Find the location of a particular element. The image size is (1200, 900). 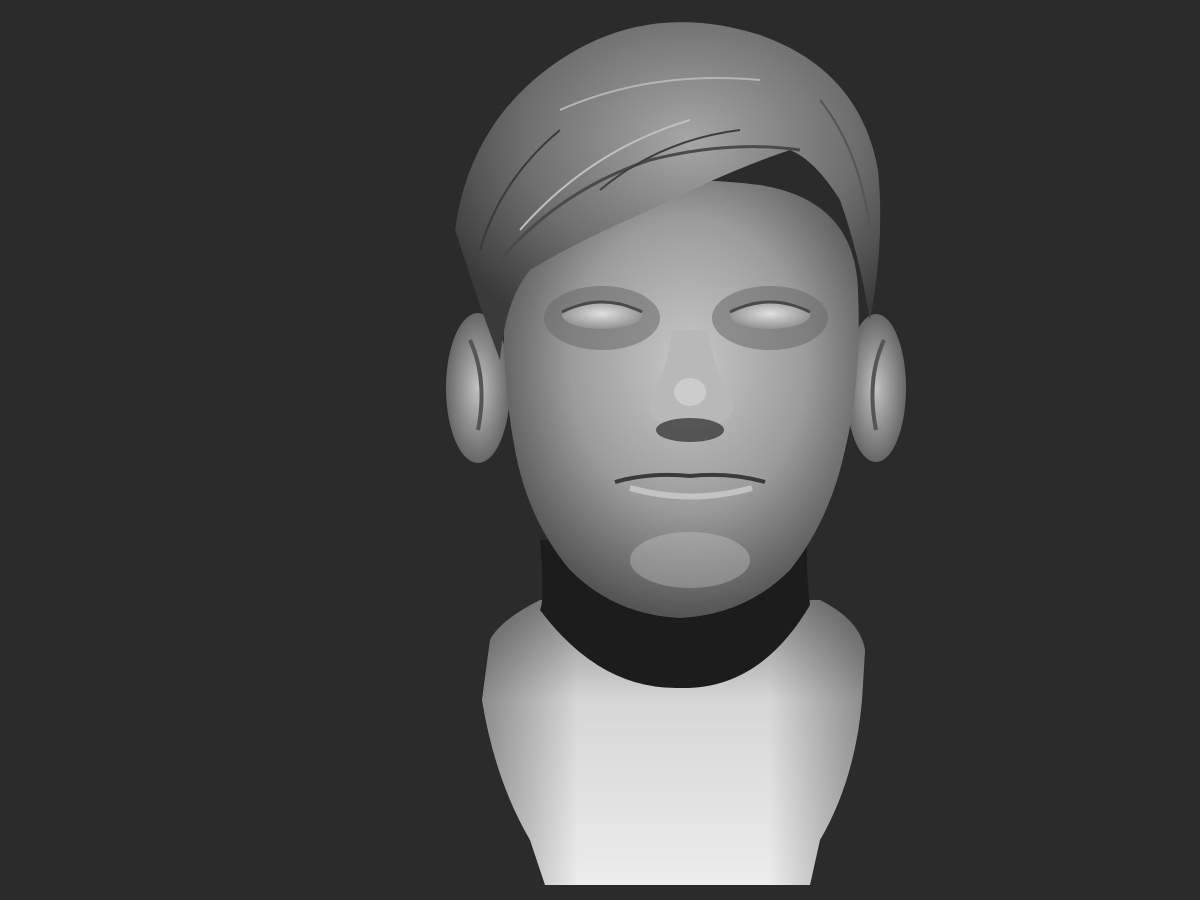

right-eye is located at coordinates (770, 315).